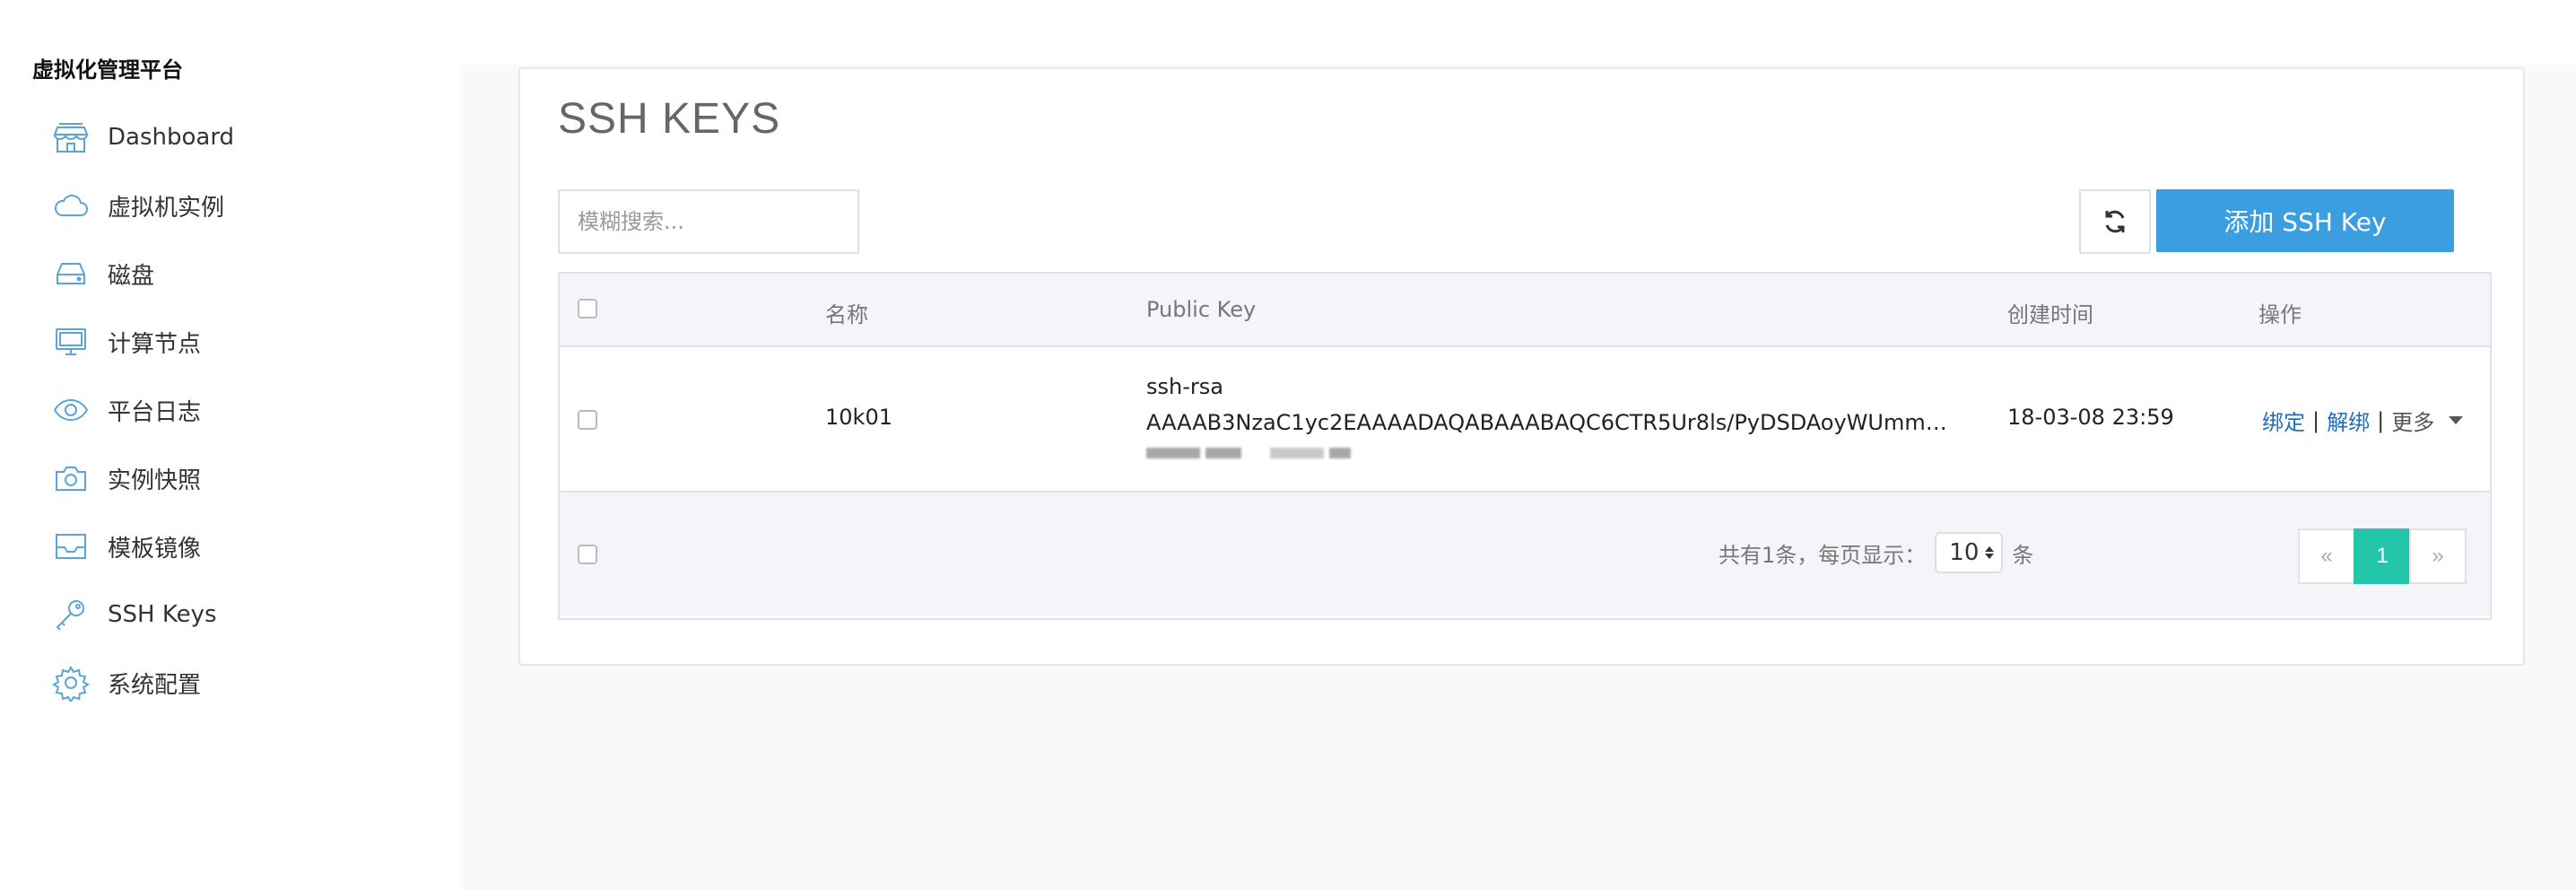 The width and height of the screenshot is (2576, 890). I want to click on sidebar-item-label: 模板镜像, so click(155, 549).